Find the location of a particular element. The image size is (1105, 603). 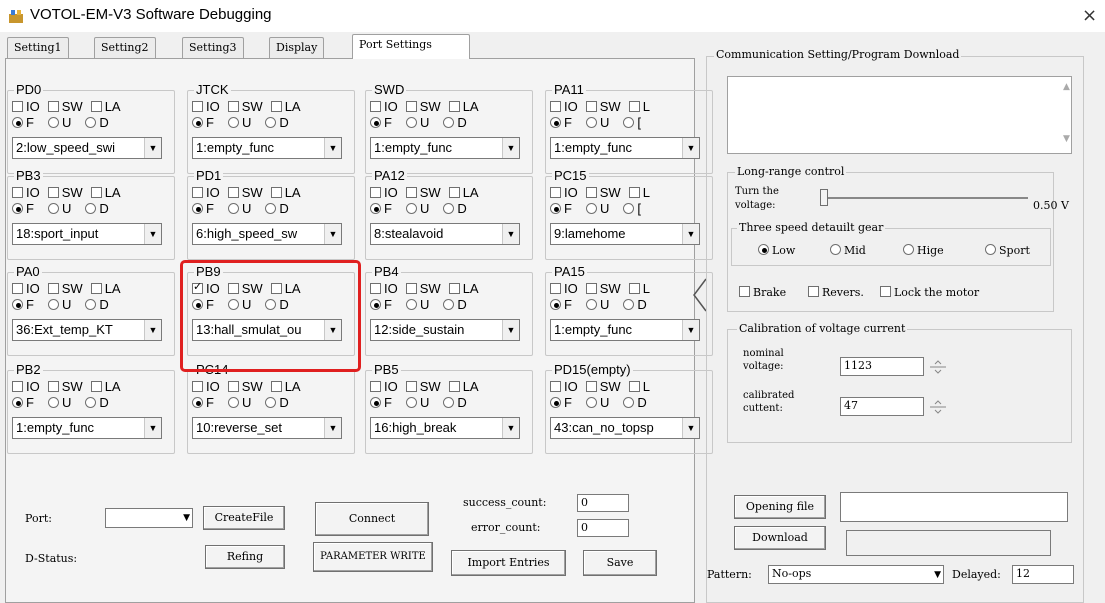

port-function-select: 6:high_speed_sw ▼ is located at coordinates (267, 234).